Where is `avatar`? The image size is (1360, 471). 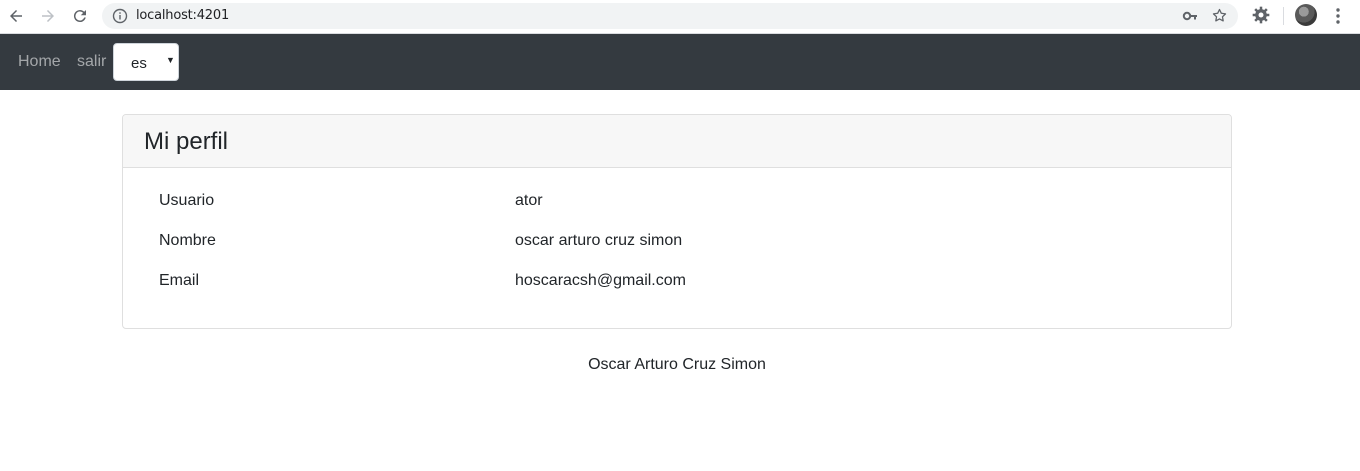 avatar is located at coordinates (1306, 15).